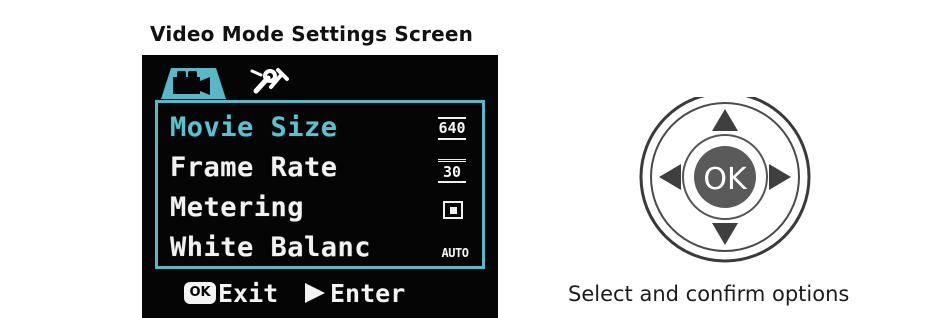 The width and height of the screenshot is (948, 318). What do you see at coordinates (452, 171) in the screenshot?
I see `frame-rate-value: 30` at bounding box center [452, 171].